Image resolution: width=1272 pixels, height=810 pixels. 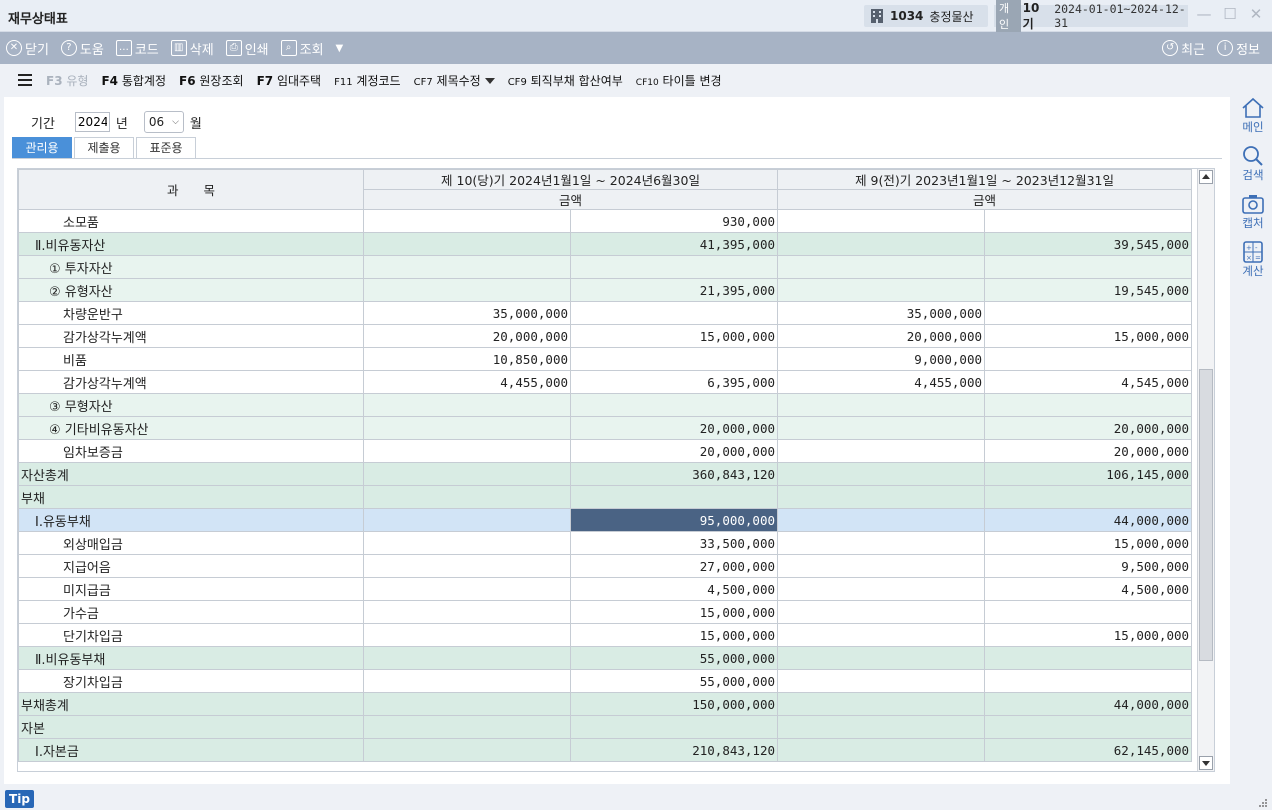 I want to click on current-detail-cell: 10,850,000, so click(x=467, y=359).